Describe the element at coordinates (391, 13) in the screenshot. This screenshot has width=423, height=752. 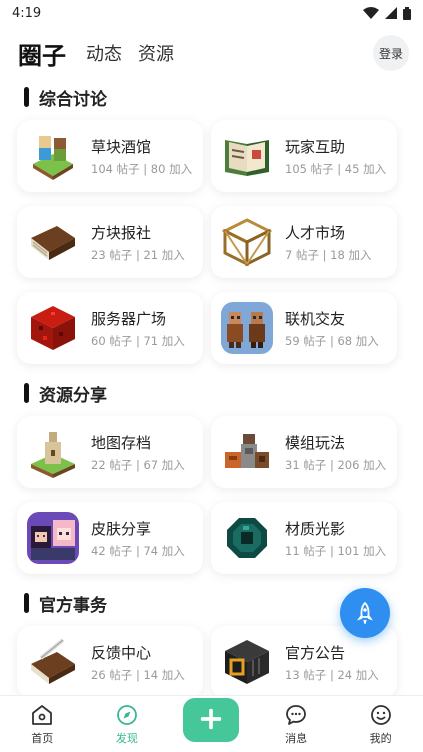
I see `signal-icon` at that location.